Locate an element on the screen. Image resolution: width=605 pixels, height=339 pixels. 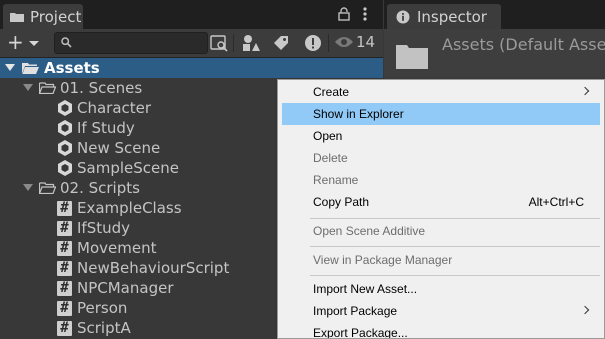
tree-label: ScriptA is located at coordinates (104, 328).